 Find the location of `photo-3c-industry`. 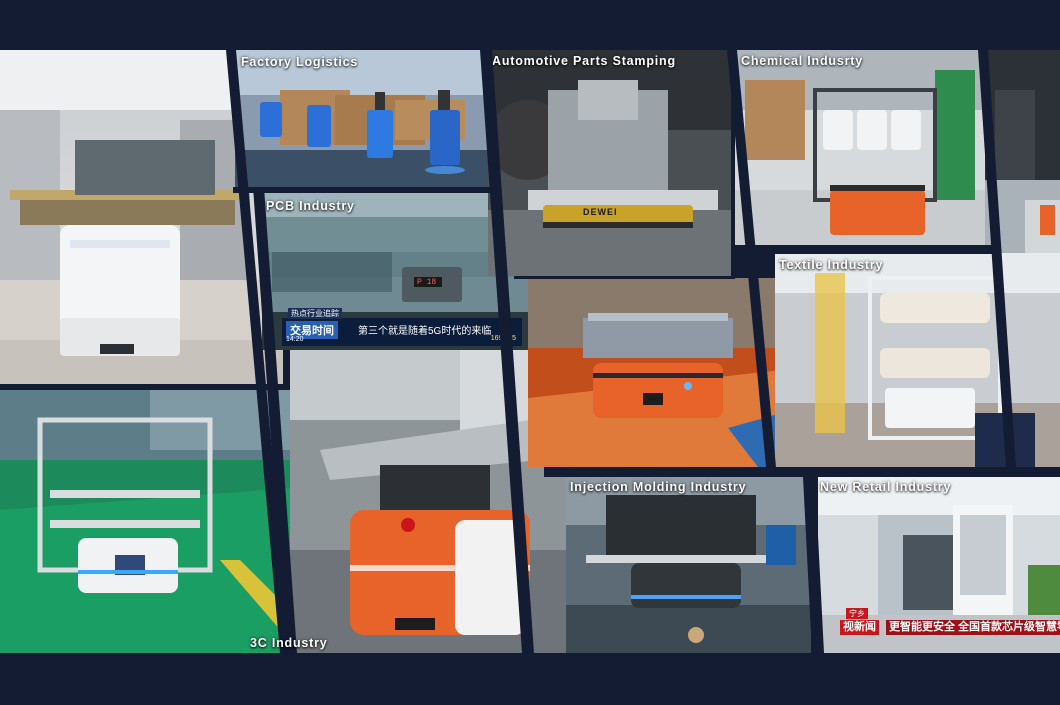

photo-3c-industry is located at coordinates (166, 521).